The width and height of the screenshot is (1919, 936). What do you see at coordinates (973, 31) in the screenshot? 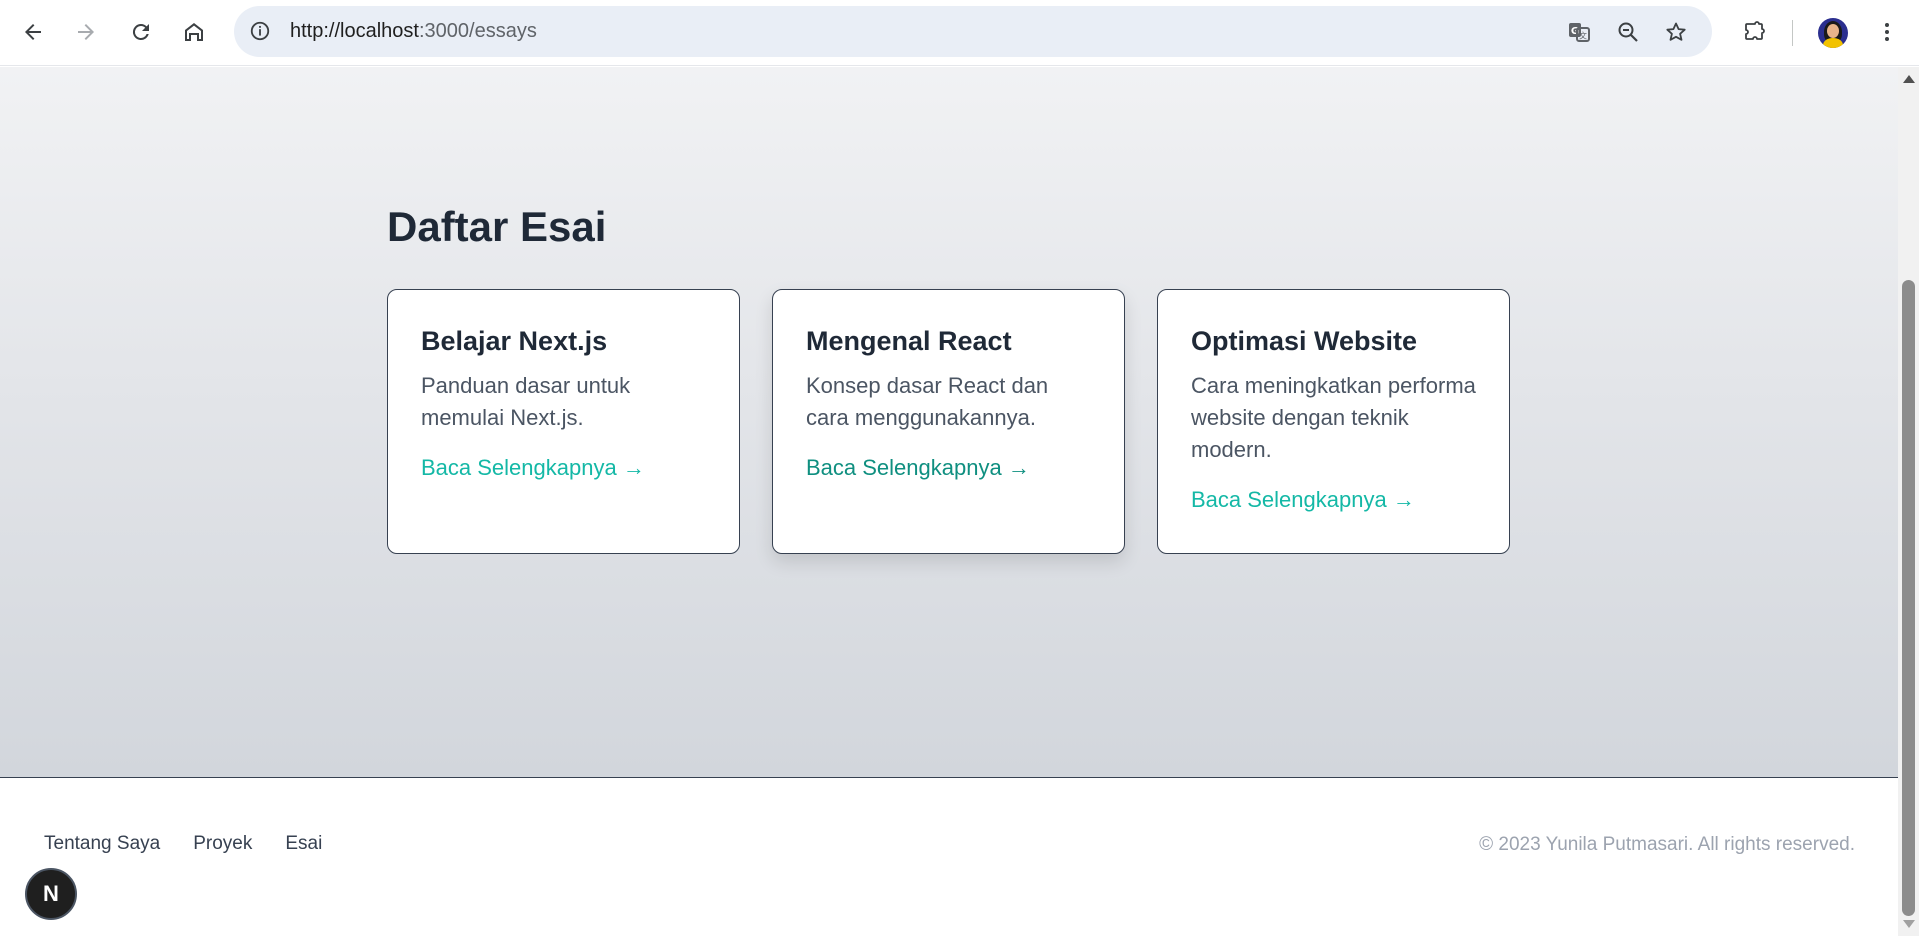
I see `address-bar: http://localhost:3000/essays G文` at bounding box center [973, 31].